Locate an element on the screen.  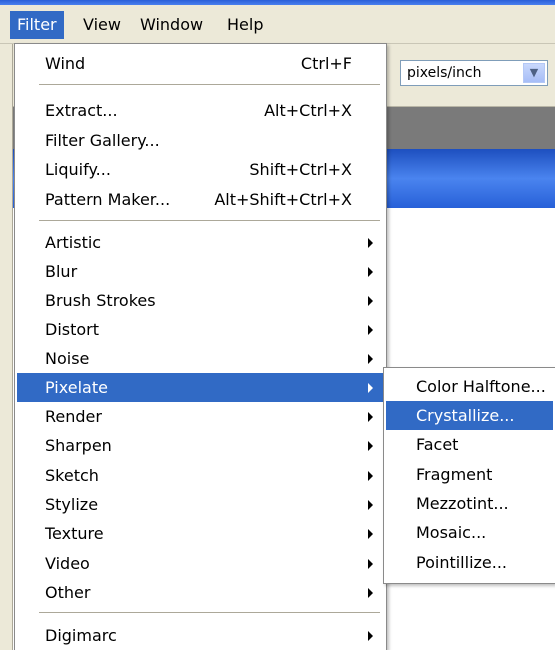
menu-item-render: Render is located at coordinates (200, 416).